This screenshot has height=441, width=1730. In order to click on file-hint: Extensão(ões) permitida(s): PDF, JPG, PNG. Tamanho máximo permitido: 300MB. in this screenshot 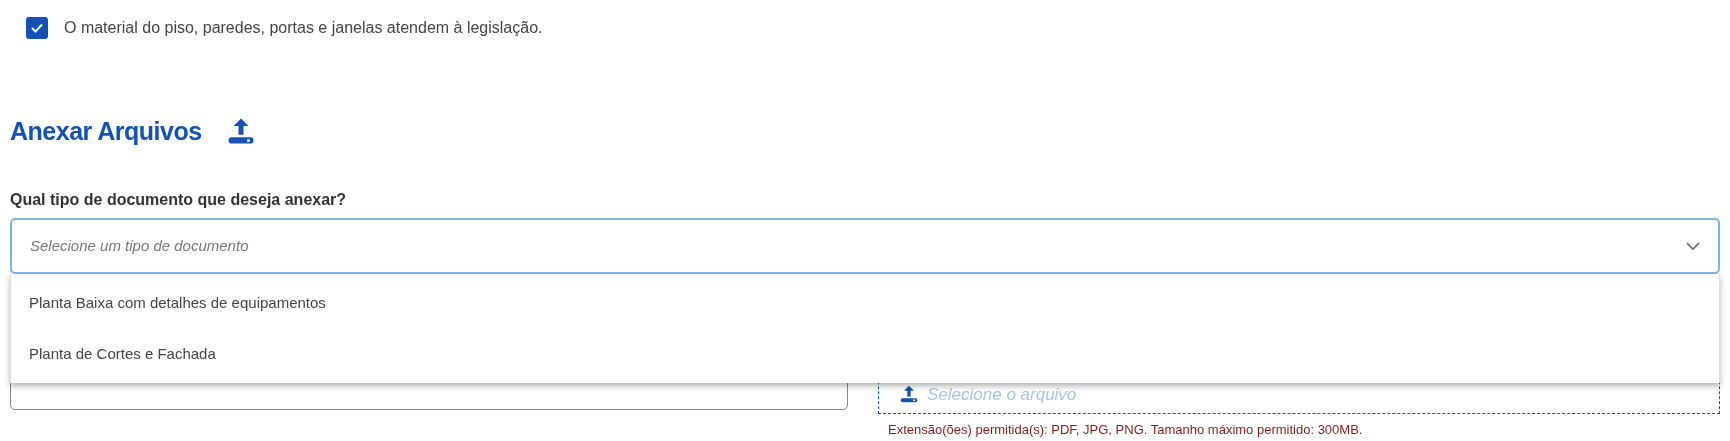, I will do `click(1126, 430)`.